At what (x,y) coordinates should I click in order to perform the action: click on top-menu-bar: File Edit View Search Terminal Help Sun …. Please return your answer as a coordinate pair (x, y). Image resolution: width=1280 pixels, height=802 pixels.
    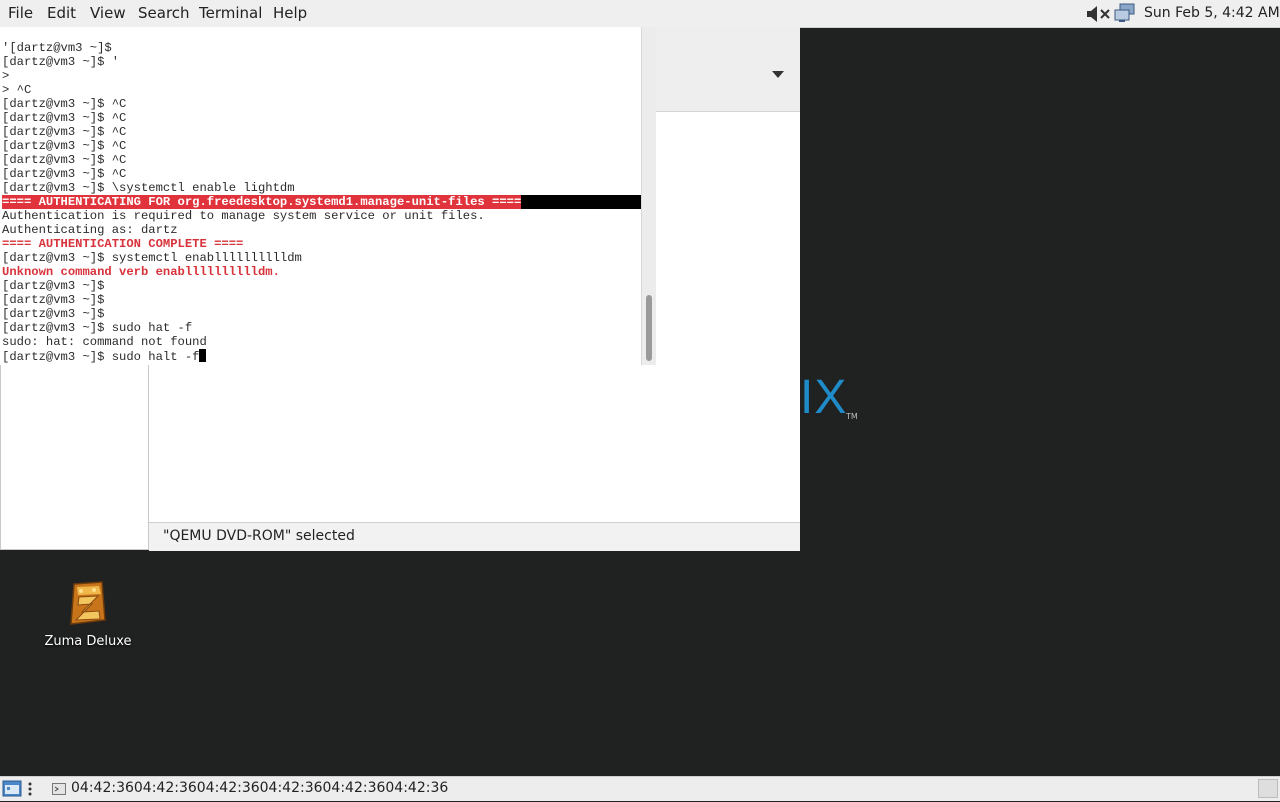
    Looking at the image, I should click on (640, 14).